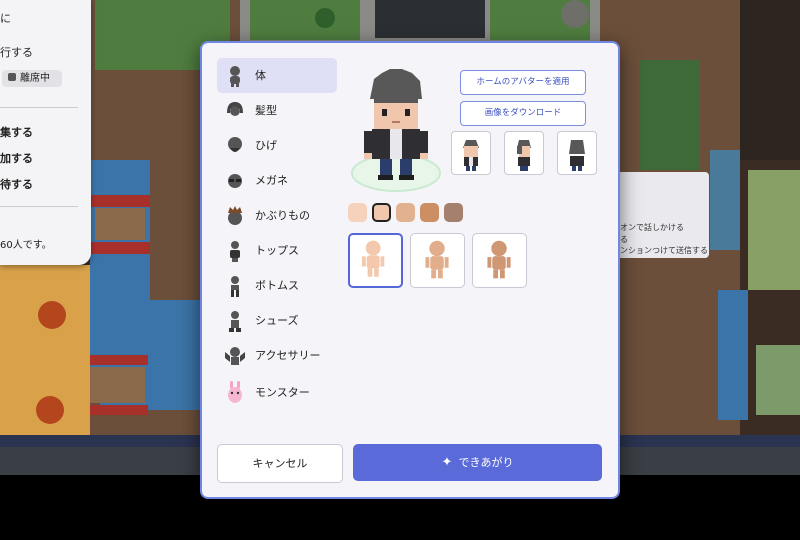 This screenshot has height=540, width=800. I want to click on category-label: トップス, so click(277, 250).